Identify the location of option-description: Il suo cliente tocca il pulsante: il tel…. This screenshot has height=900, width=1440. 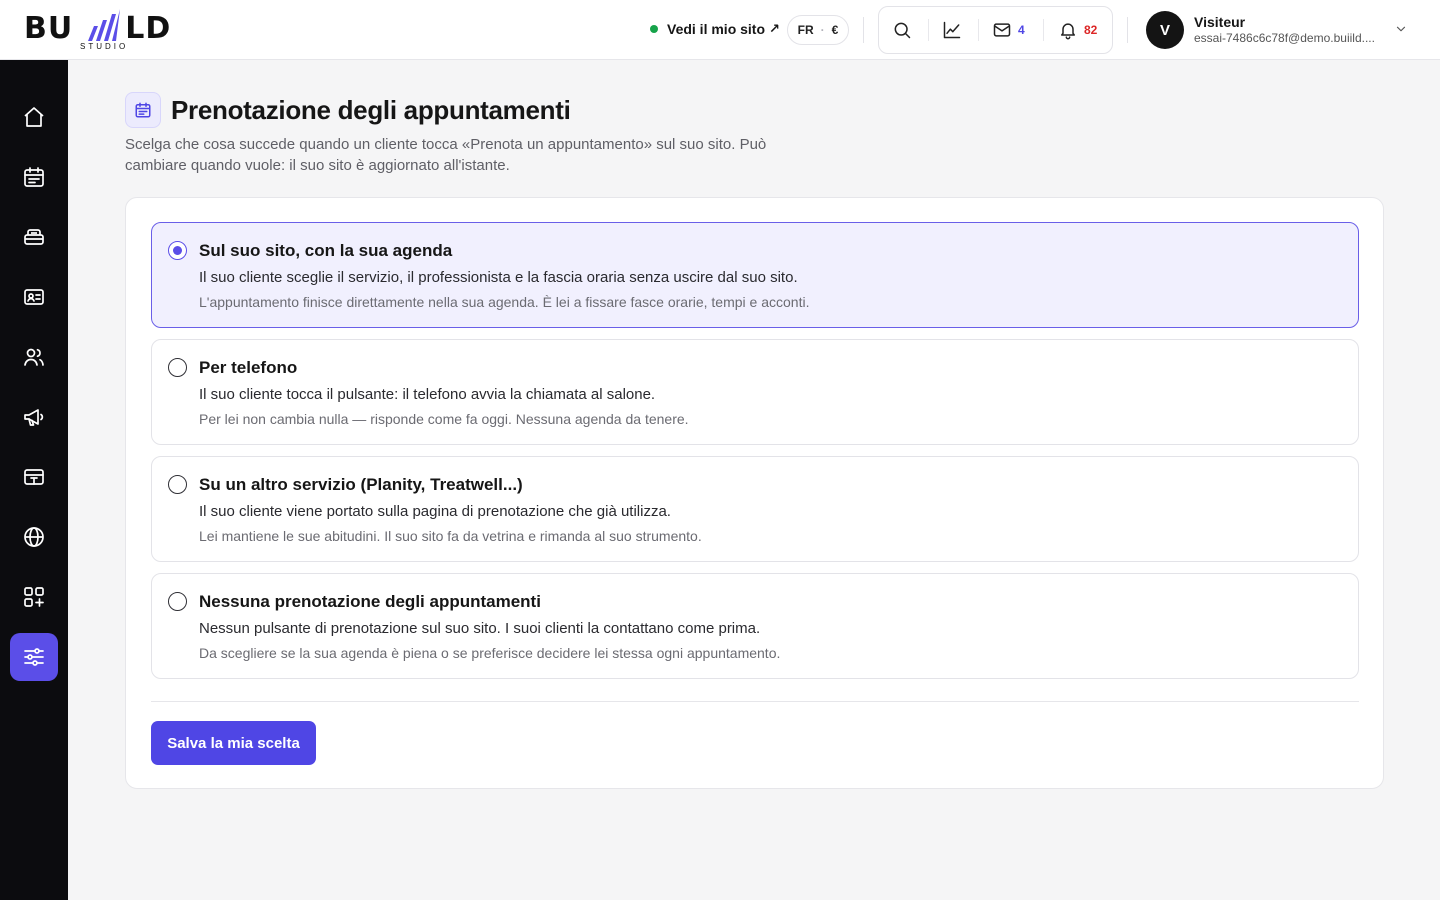
(427, 394).